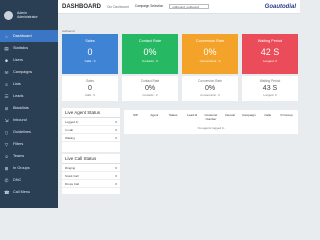 The width and height of the screenshot is (320, 240). I want to click on brand-logo: Goautodial, so click(280, 6).